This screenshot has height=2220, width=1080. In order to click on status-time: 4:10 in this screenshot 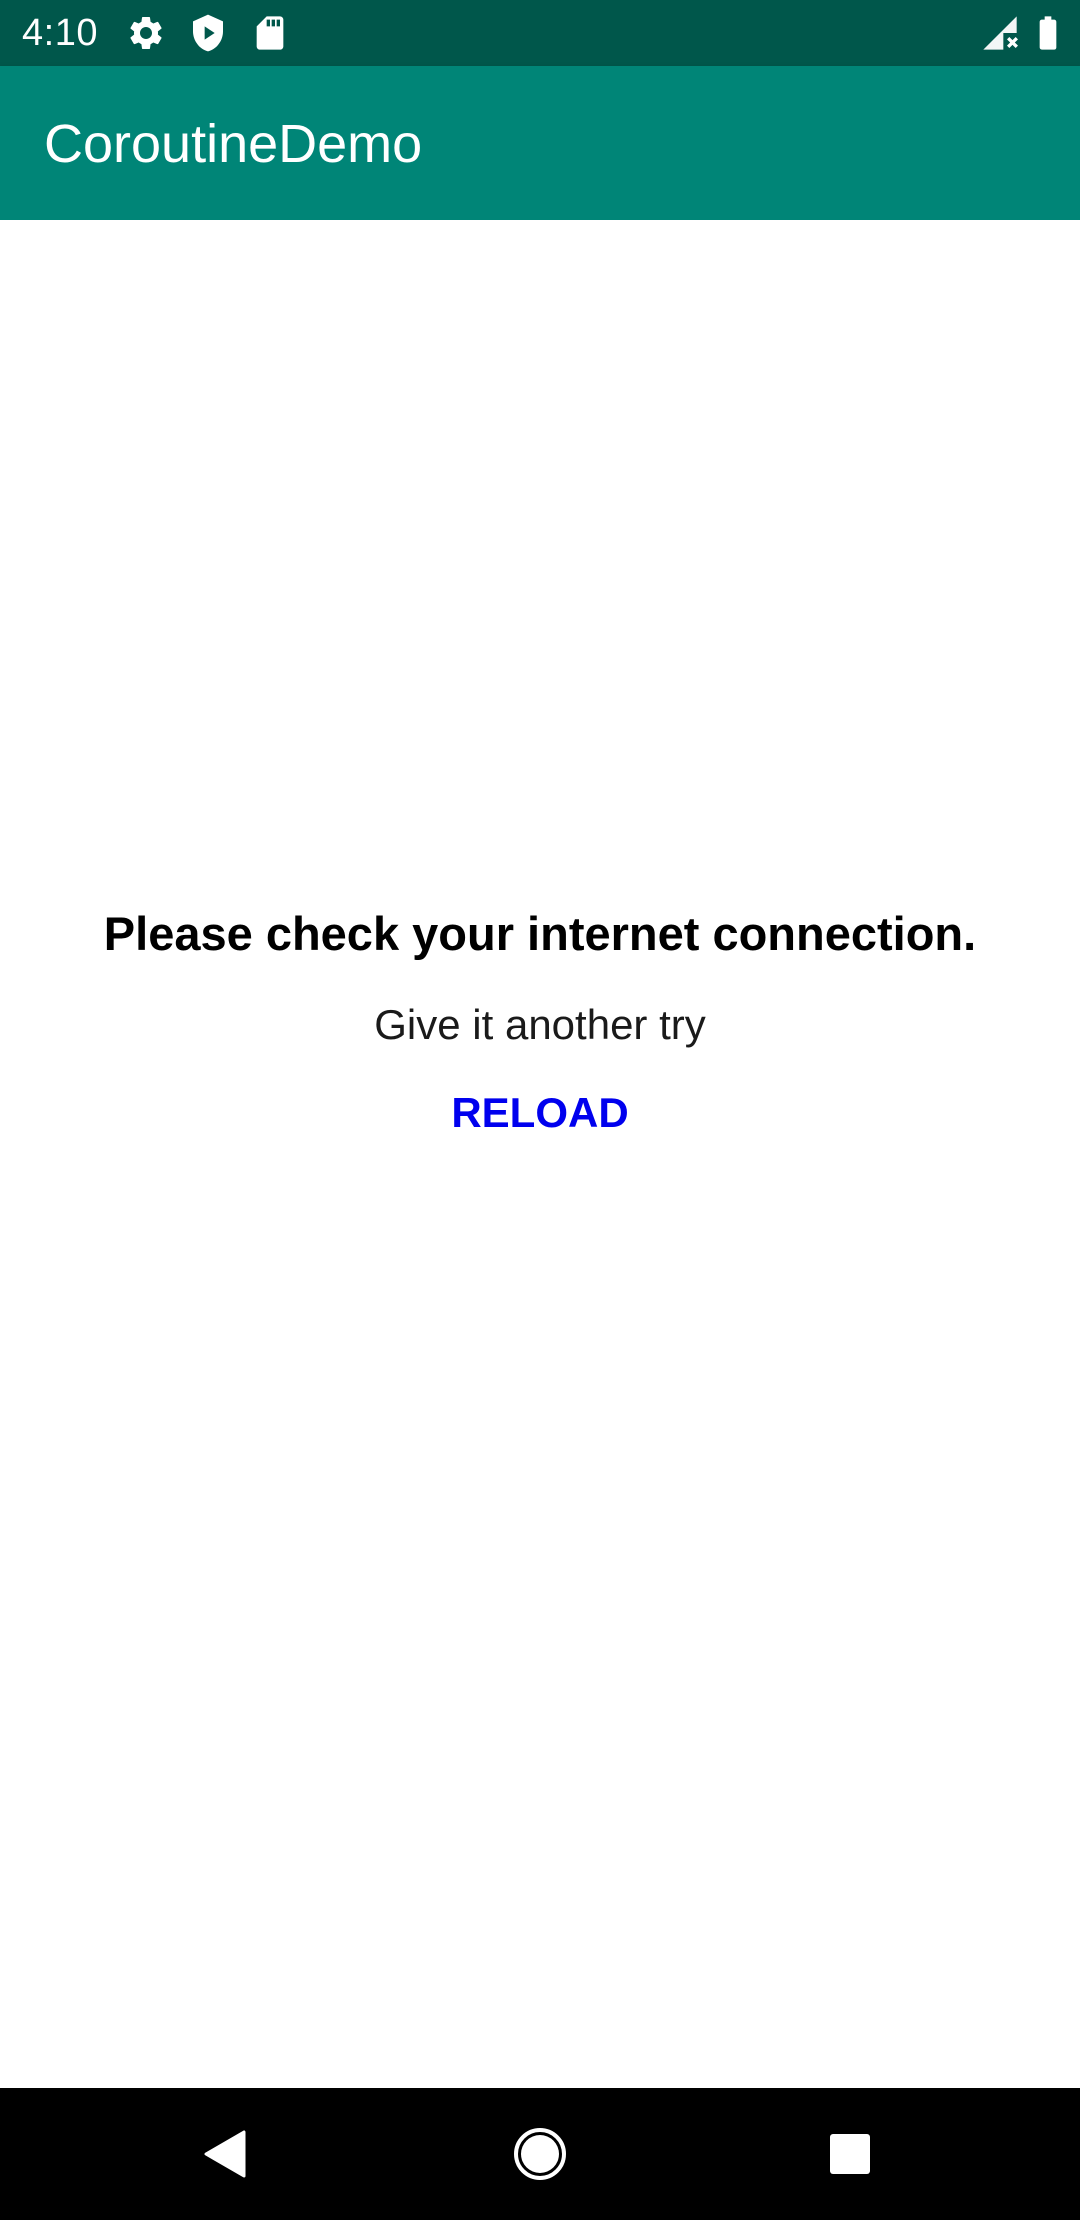, I will do `click(60, 33)`.